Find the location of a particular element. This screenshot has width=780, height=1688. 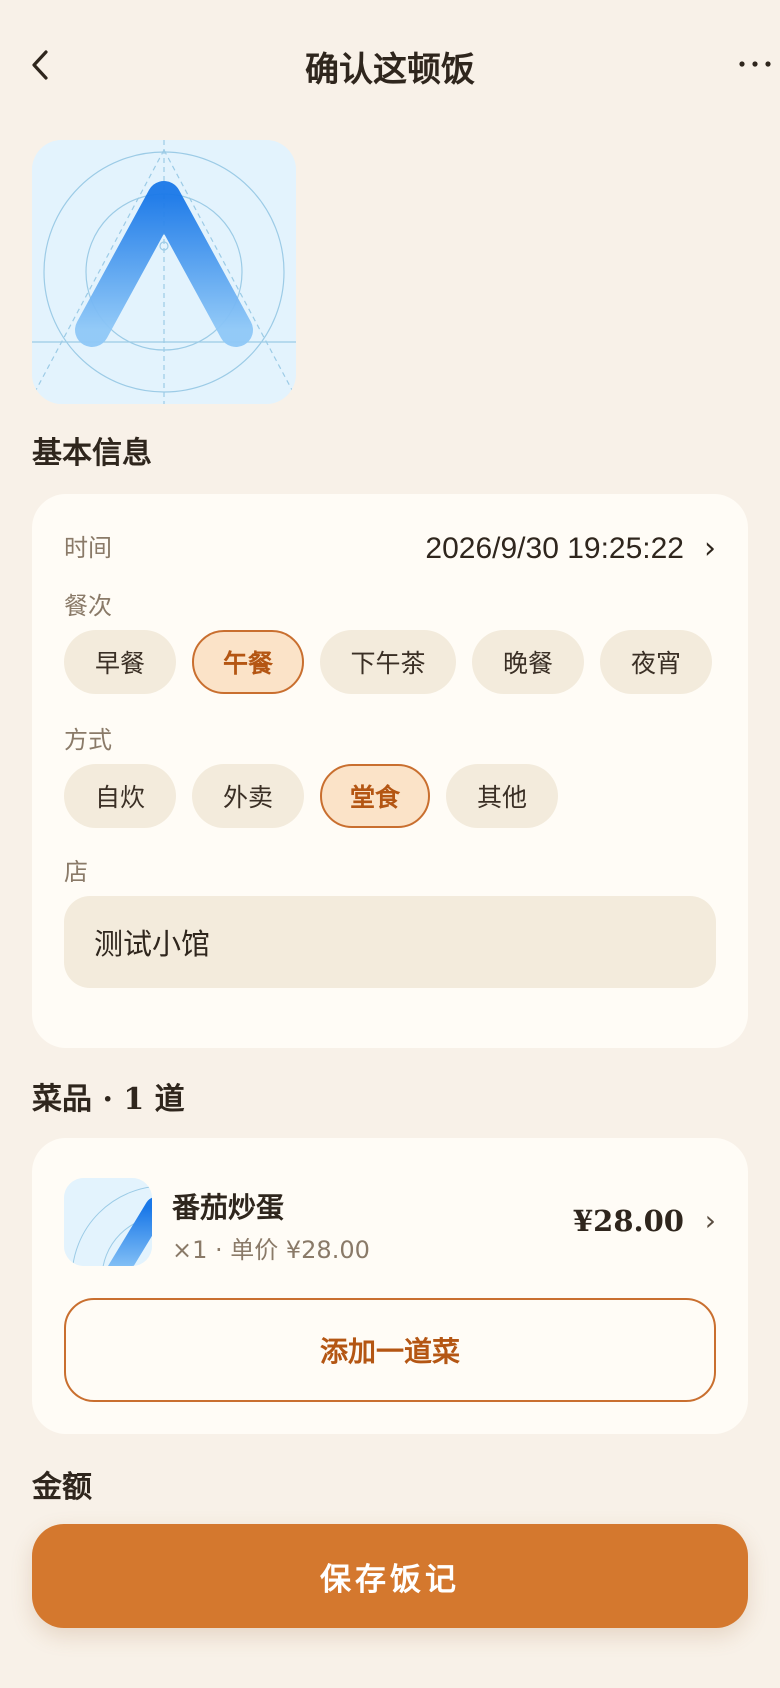

add-dish-button: 添加一道菜 is located at coordinates (390, 1350).